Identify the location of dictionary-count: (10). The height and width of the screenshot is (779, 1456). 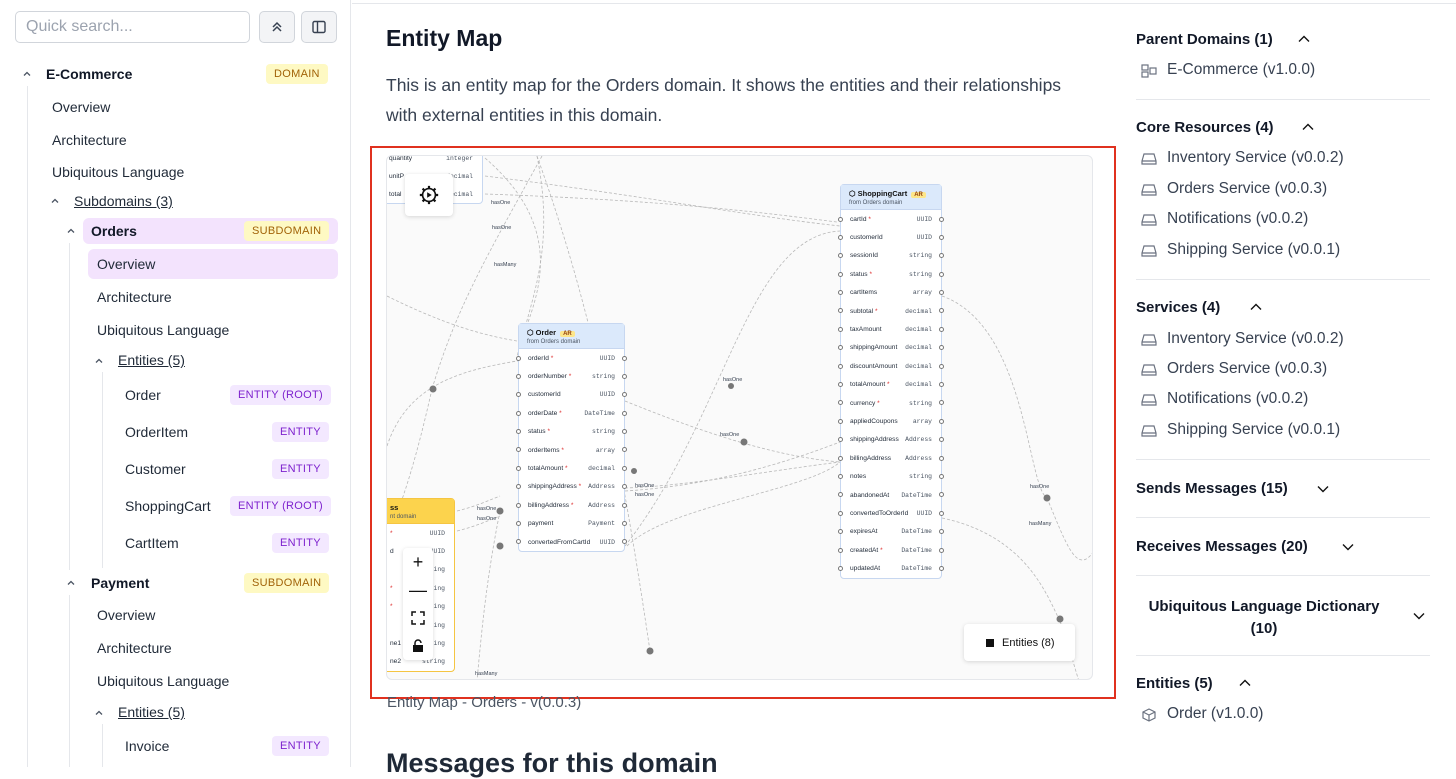
(1264, 628).